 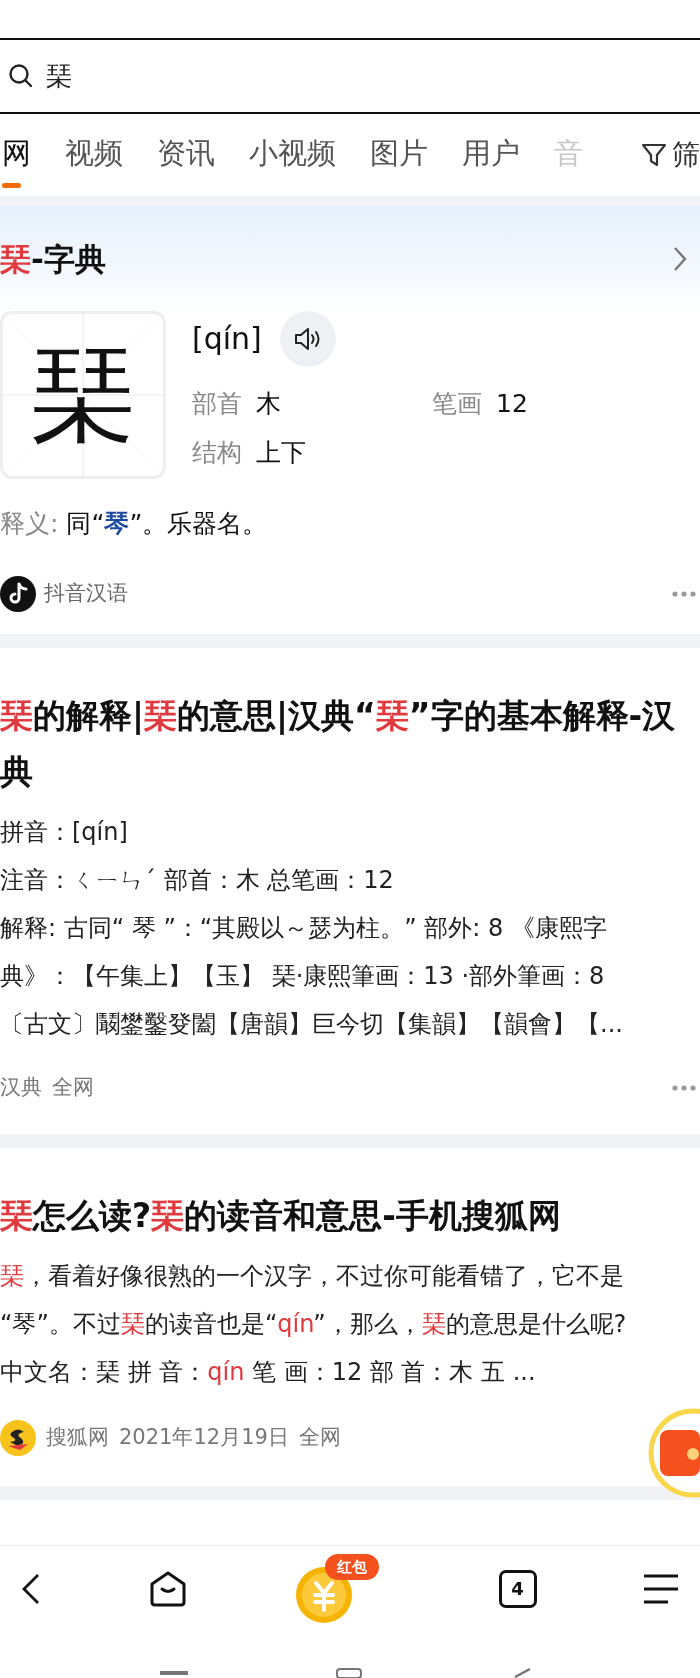 What do you see at coordinates (53, 259) in the screenshot?
I see `card-title: 琹-字典` at bounding box center [53, 259].